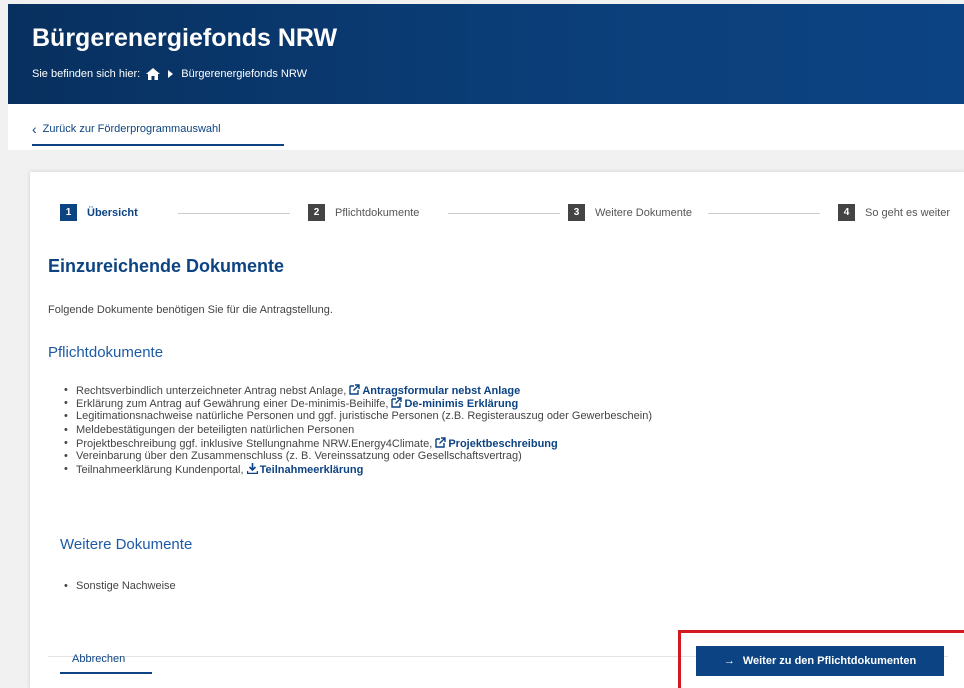 The height and width of the screenshot is (688, 964). Describe the element at coordinates (829, 661) in the screenshot. I see `next-button-label: Weiter zu den Pflichtdokumenten` at that location.